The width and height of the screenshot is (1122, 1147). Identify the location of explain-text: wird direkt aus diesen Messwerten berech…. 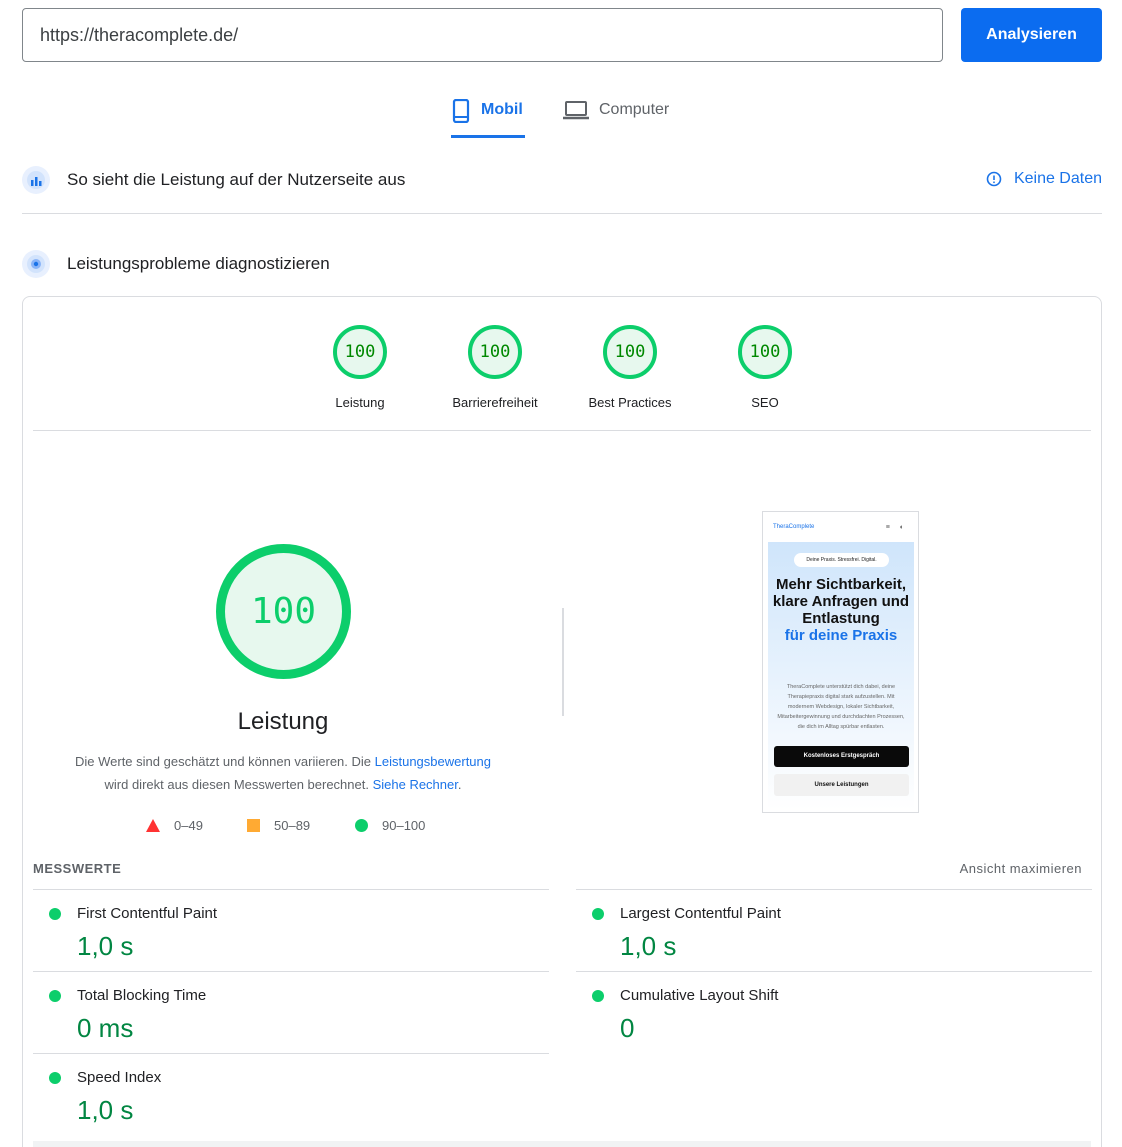
(238, 784).